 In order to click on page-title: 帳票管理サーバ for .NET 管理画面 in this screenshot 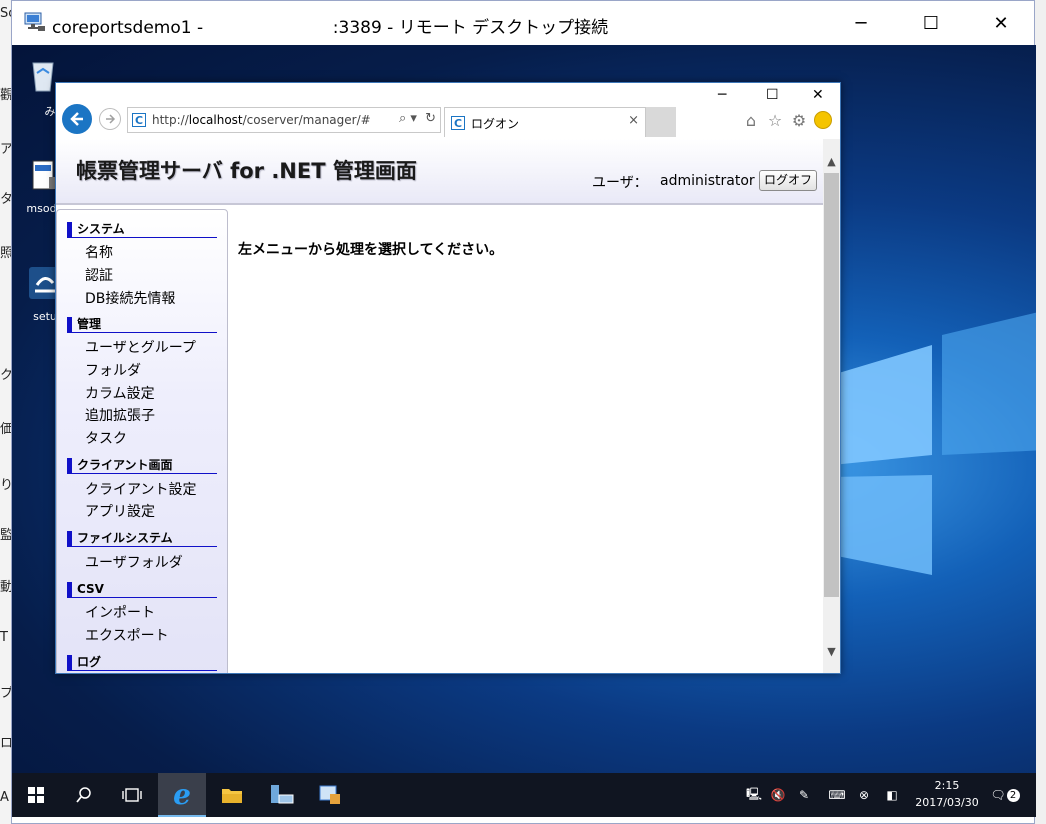, I will do `click(246, 171)`.